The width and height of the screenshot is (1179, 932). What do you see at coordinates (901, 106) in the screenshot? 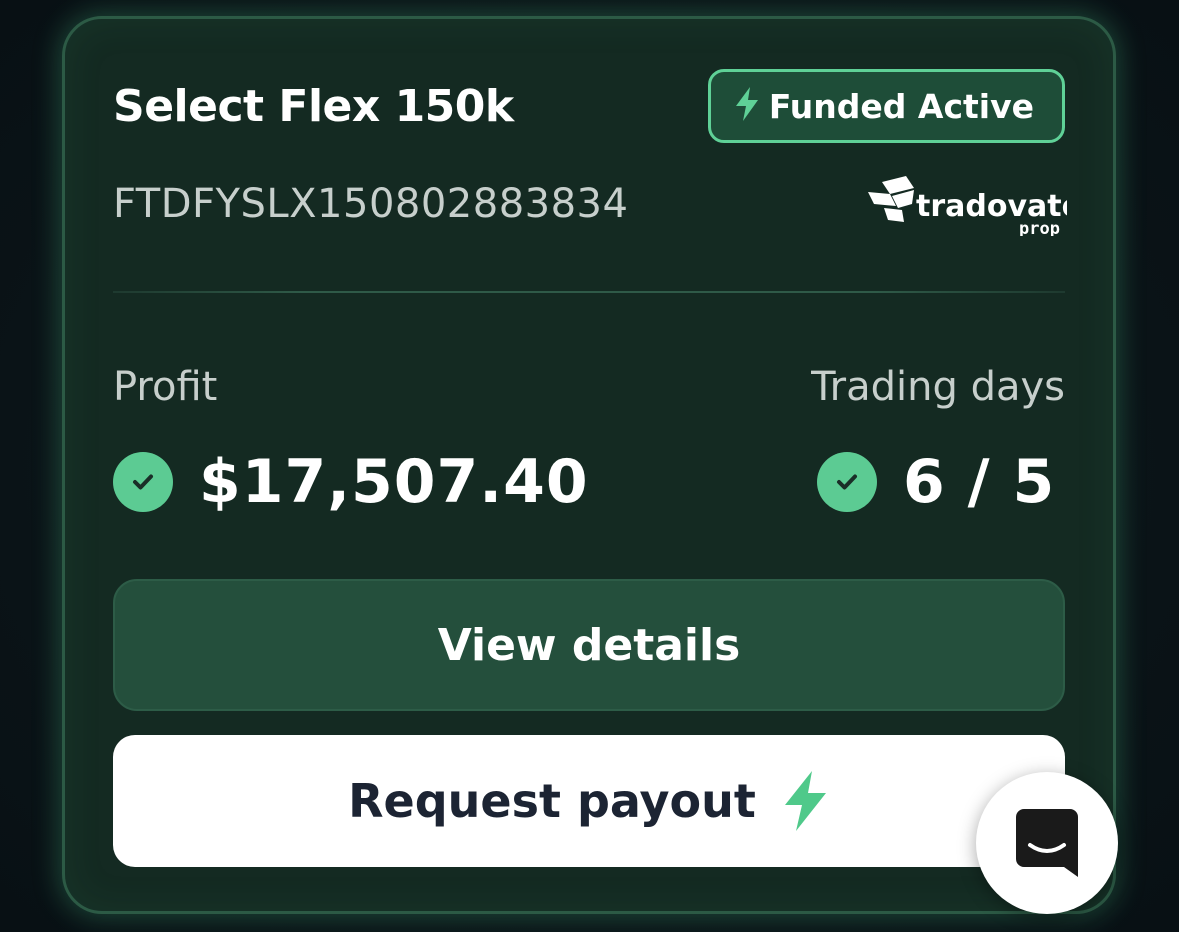
I see `status-badge-label: Funded Active` at bounding box center [901, 106].